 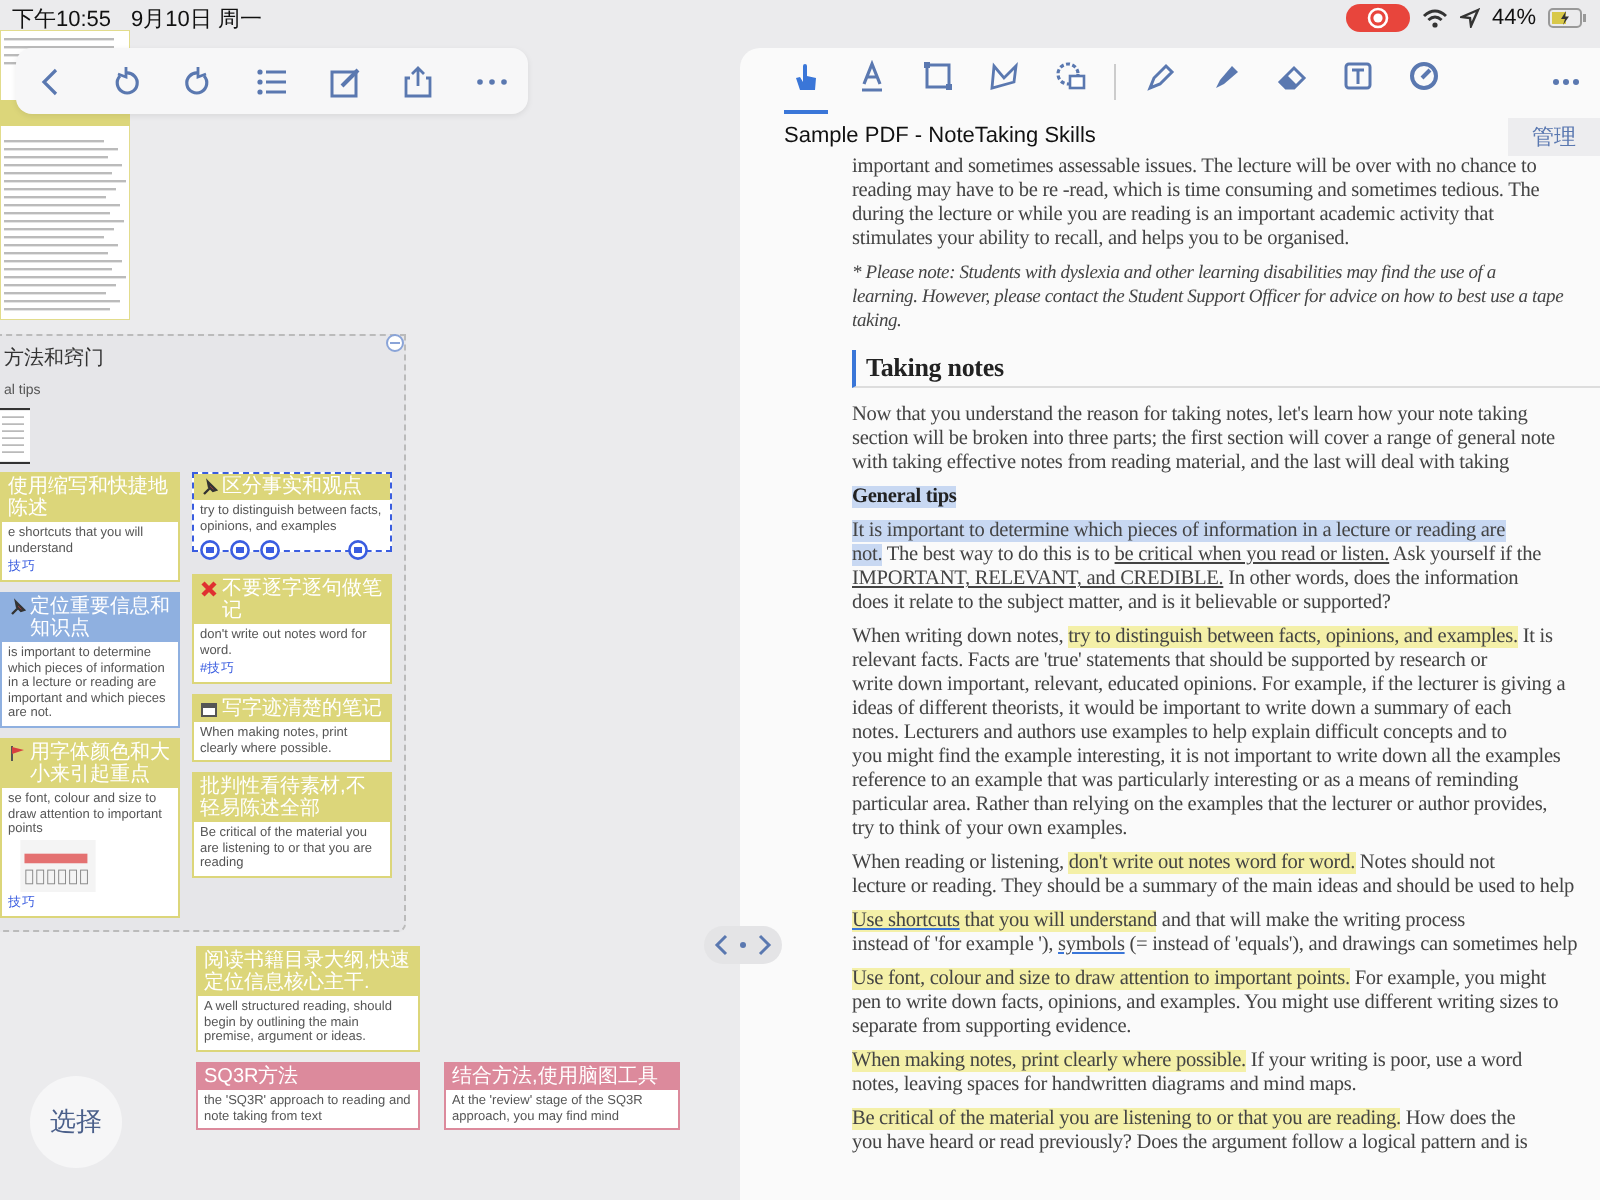 What do you see at coordinates (395, 343) in the screenshot?
I see `collapse-icon` at bounding box center [395, 343].